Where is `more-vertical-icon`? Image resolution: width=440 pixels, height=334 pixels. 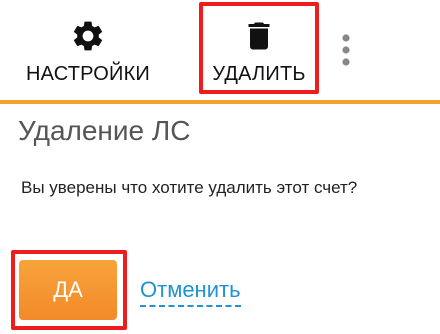
more-vertical-icon is located at coordinates (346, 50).